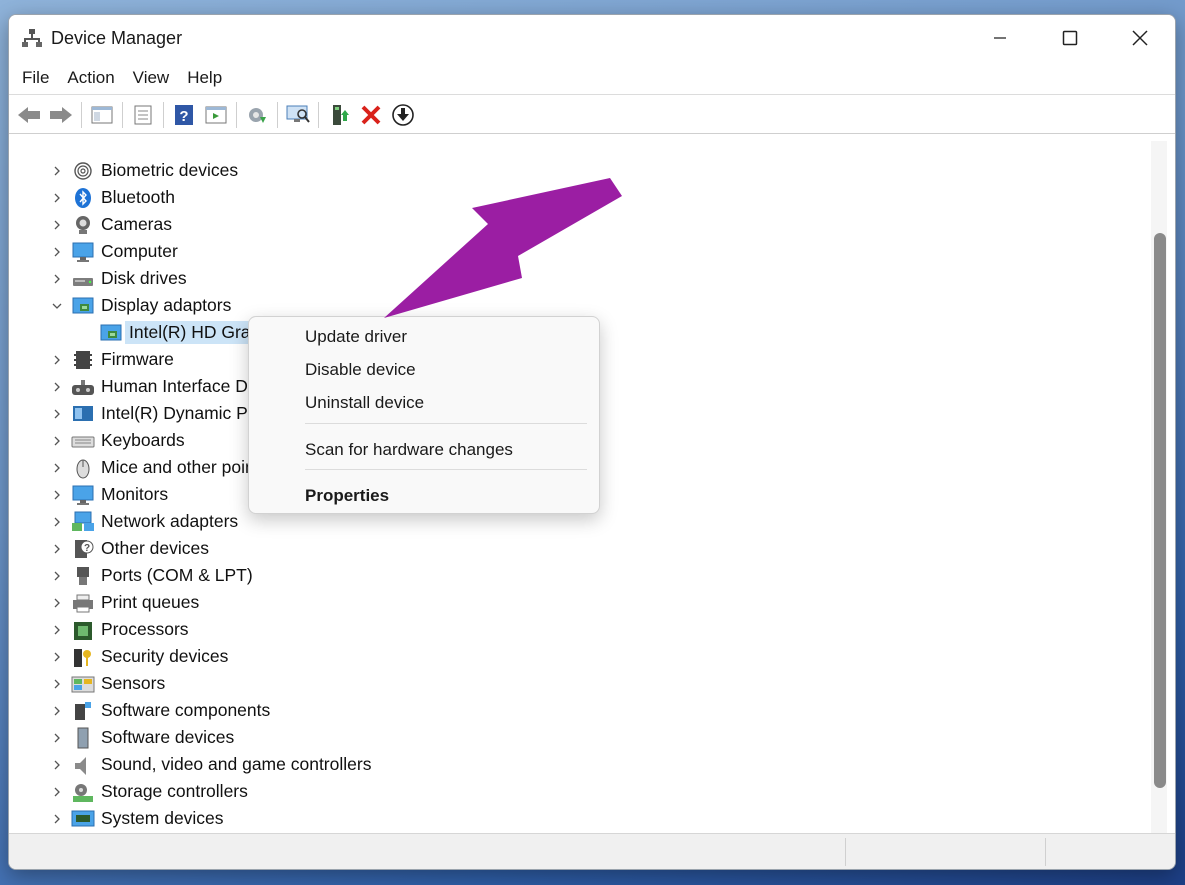  I want to click on tree-category: Cameras, so click(90, 224).